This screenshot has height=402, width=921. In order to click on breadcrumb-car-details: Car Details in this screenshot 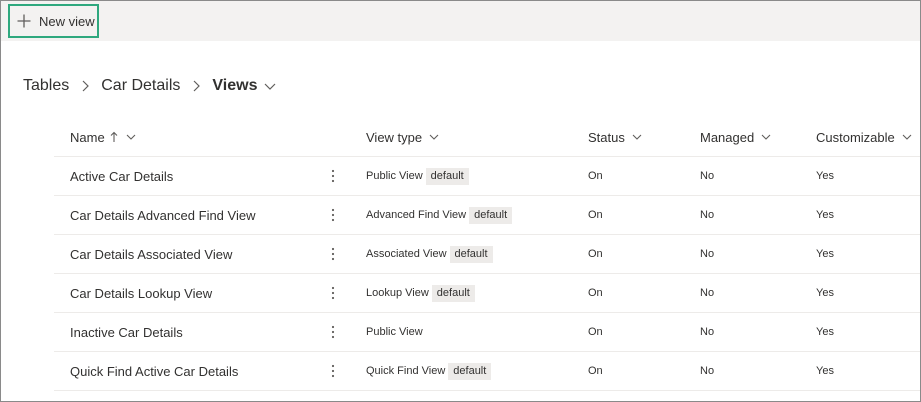, I will do `click(140, 86)`.